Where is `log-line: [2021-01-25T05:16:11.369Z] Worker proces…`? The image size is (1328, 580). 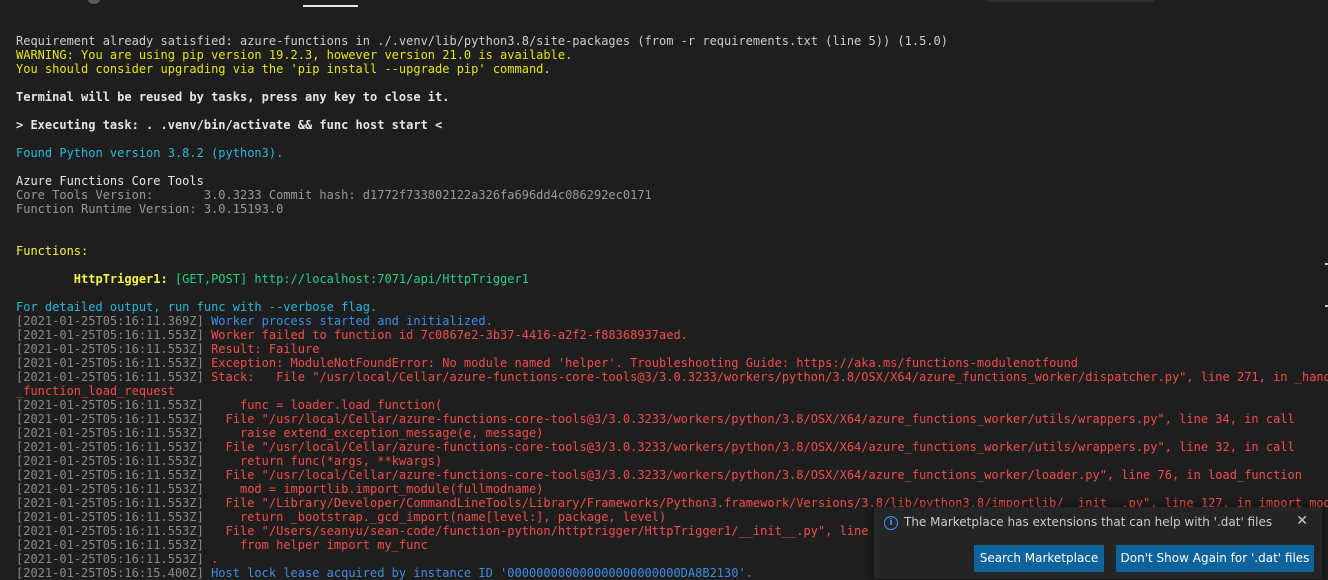 log-line: [2021-01-25T05:16:11.369Z] Worker proces… is located at coordinates (671, 321).